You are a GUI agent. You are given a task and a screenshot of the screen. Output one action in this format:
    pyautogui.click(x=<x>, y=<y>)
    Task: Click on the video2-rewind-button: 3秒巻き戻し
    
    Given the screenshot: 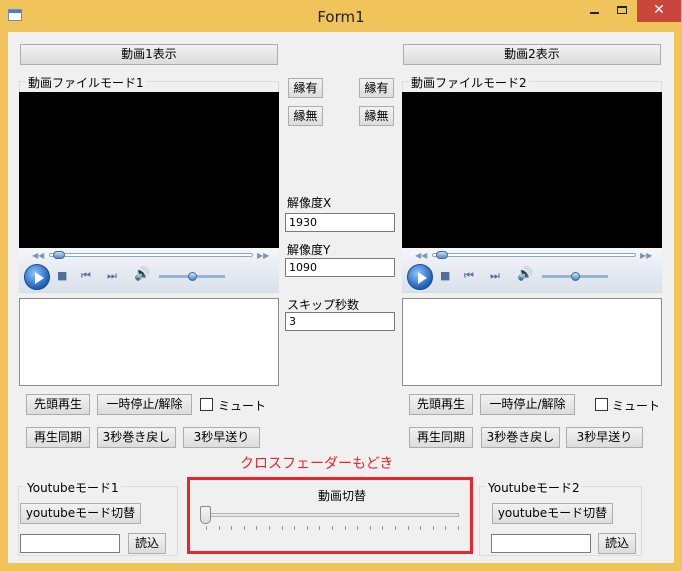 What is the action you would take?
    pyautogui.click(x=520, y=437)
    